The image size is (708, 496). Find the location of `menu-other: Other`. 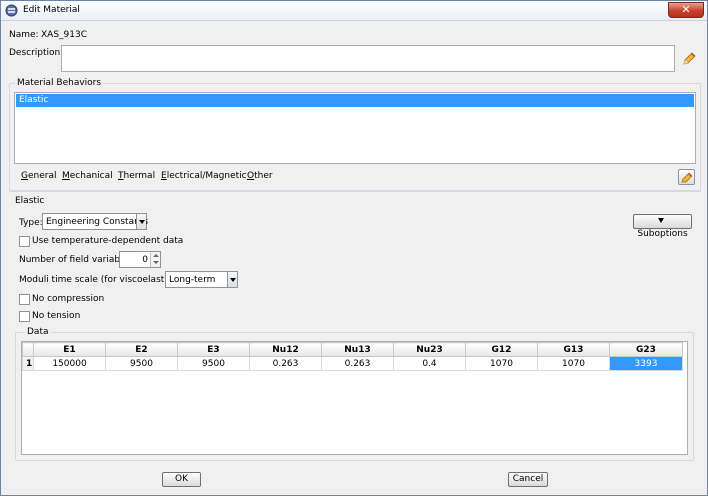

menu-other: Other is located at coordinates (260, 176).